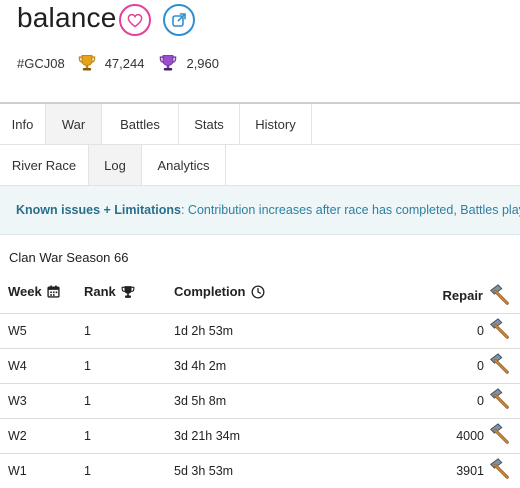  What do you see at coordinates (204, 331) in the screenshot?
I see `completion-cell: 1d 2h 53m` at bounding box center [204, 331].